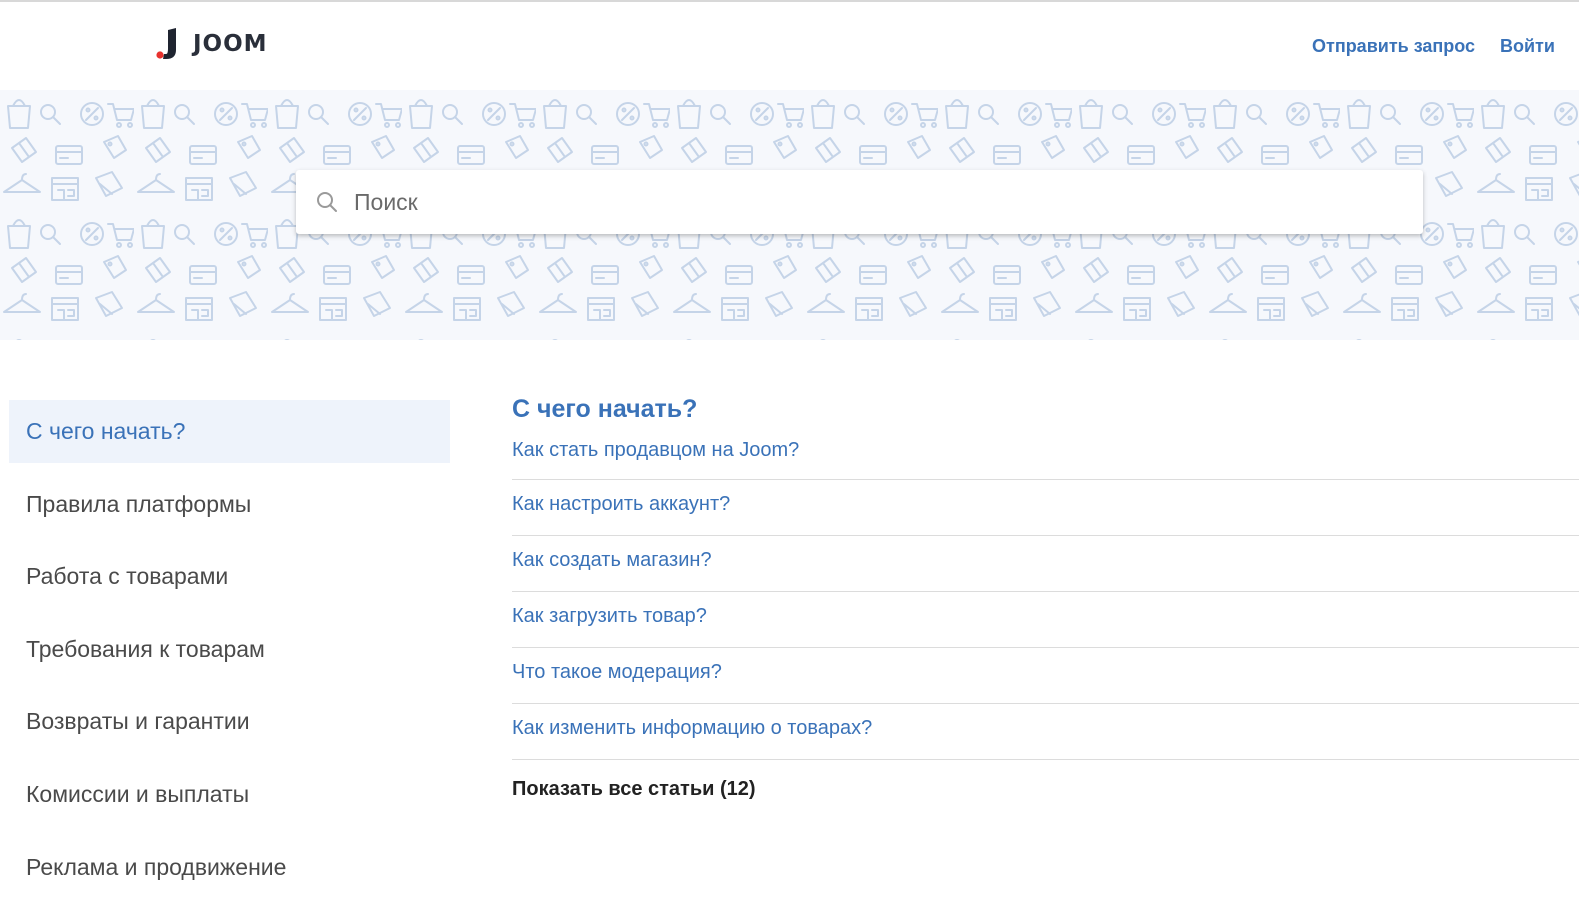 This screenshot has height=908, width=1579. What do you see at coordinates (655, 450) in the screenshot?
I see `article-link: Как стать продавцом на Joom?` at bounding box center [655, 450].